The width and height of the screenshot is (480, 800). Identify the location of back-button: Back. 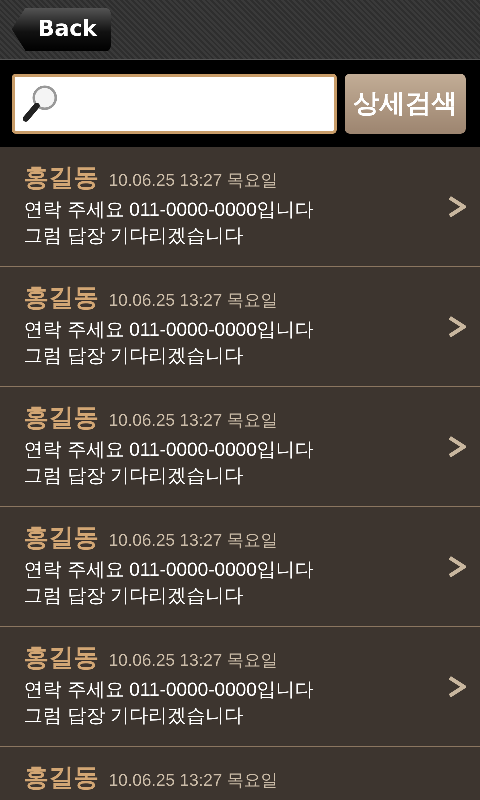
(62, 30).